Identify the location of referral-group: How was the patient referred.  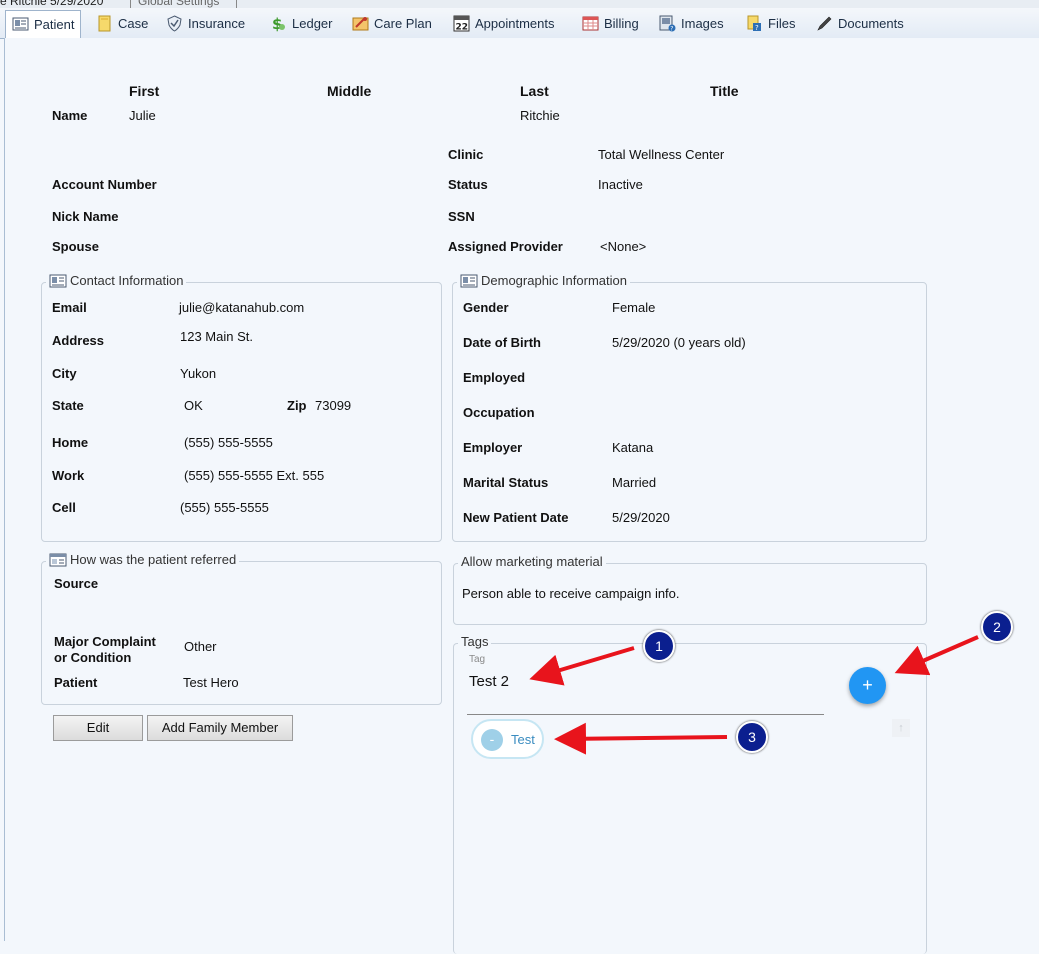
(241, 628).